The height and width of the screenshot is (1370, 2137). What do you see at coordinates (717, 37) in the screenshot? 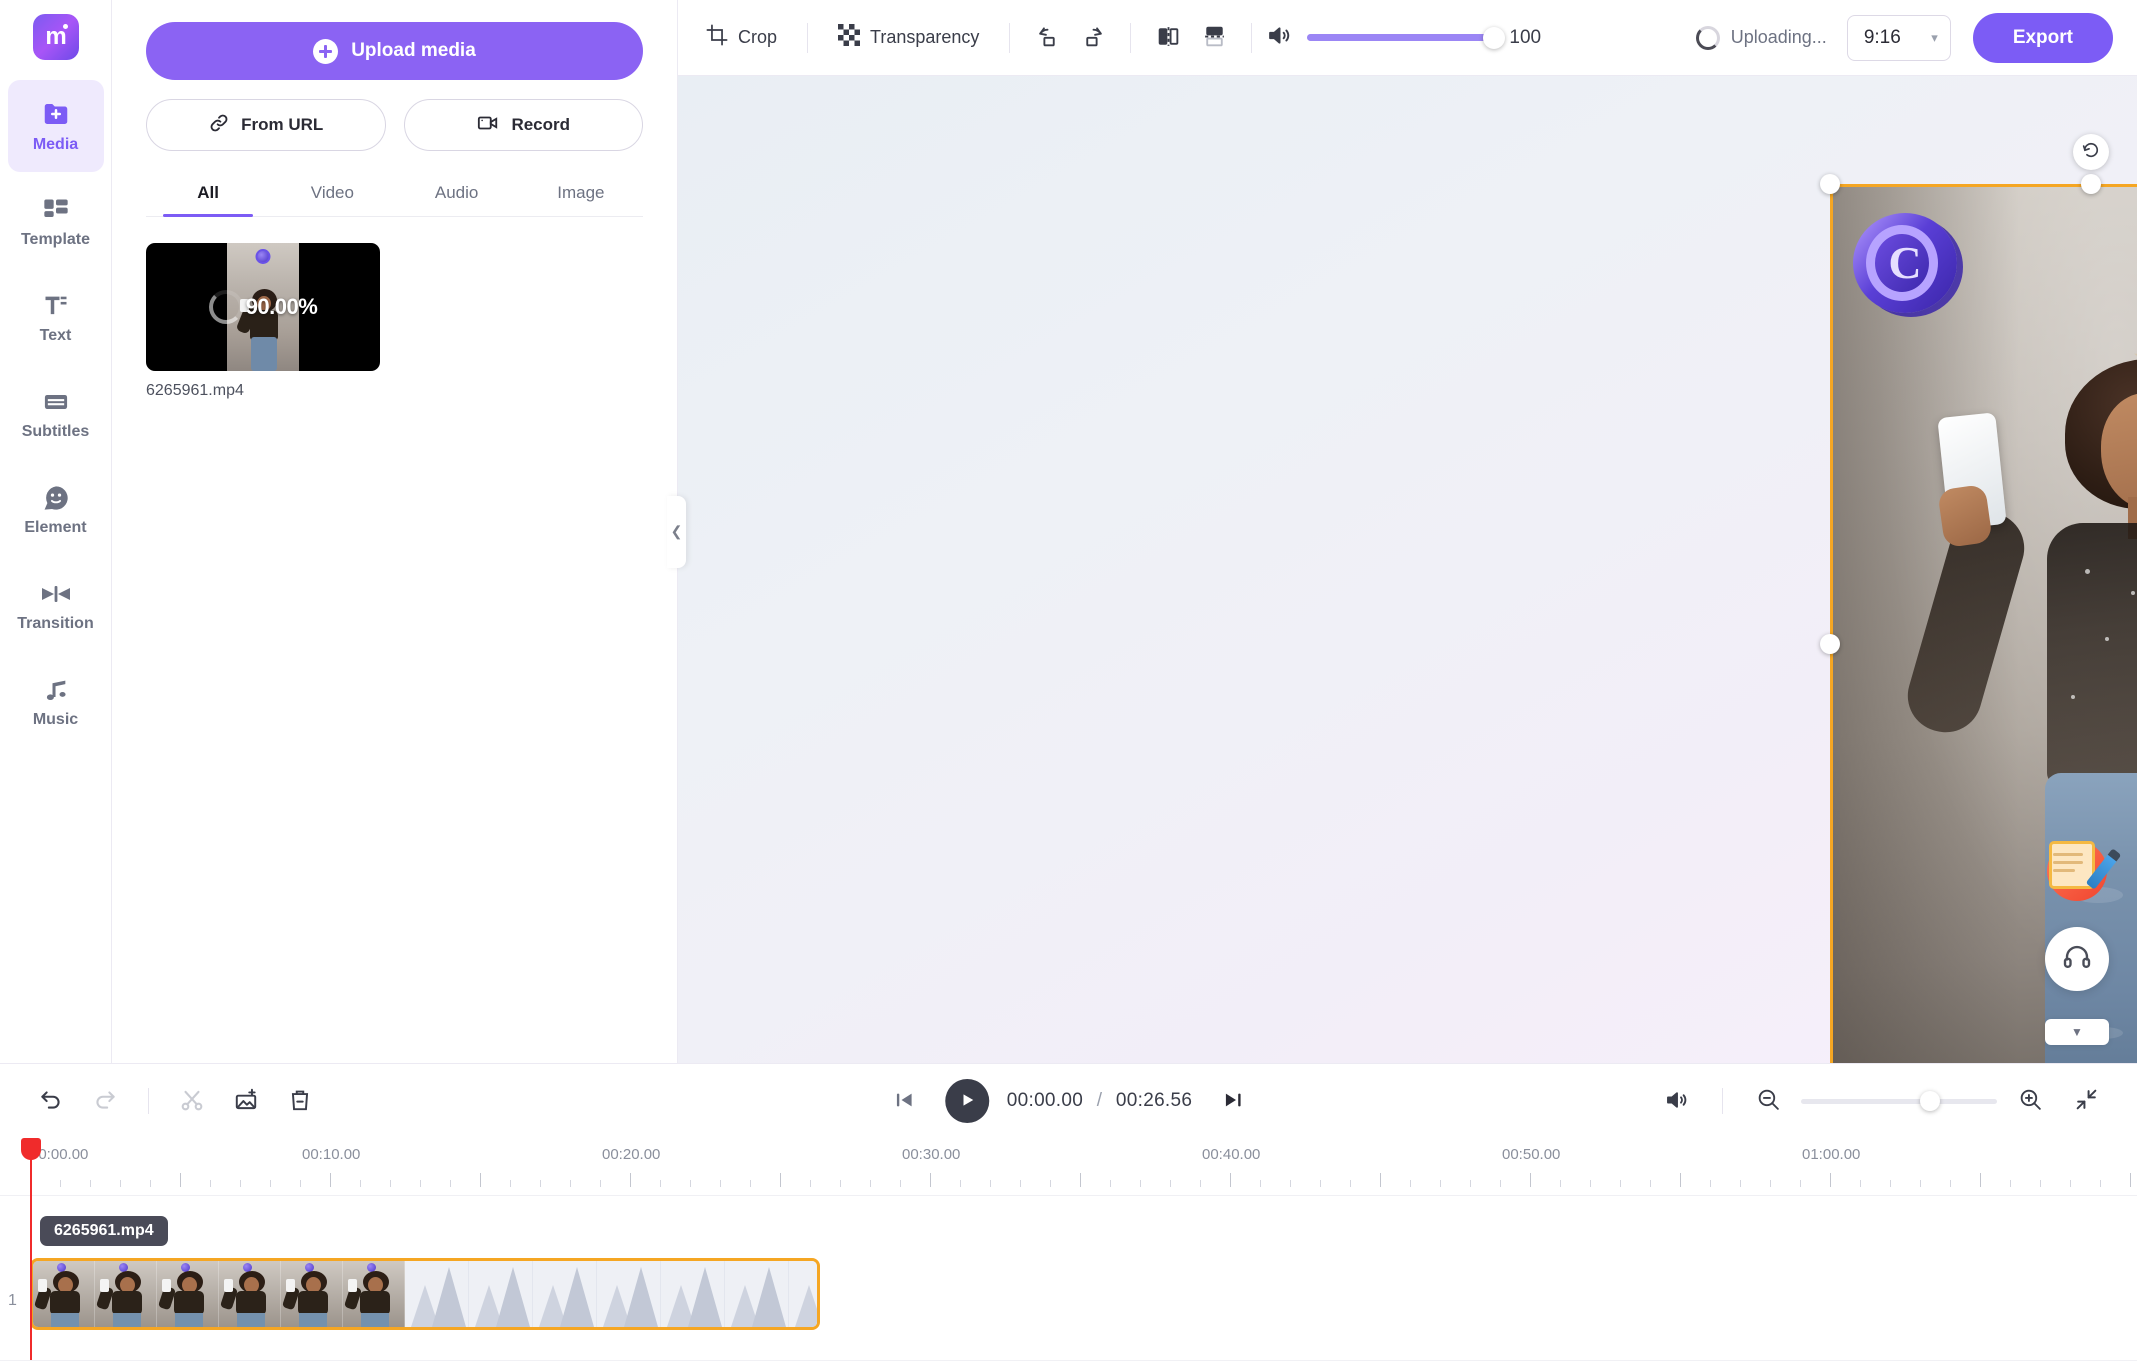
I see `crop-icon` at bounding box center [717, 37].